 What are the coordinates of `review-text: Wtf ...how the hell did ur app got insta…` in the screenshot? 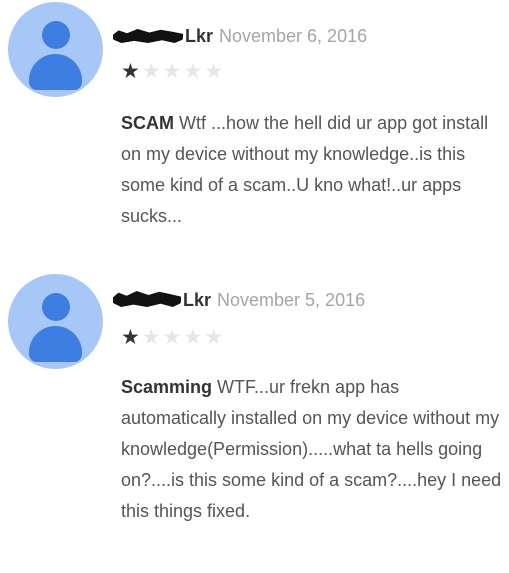 It's located at (305, 169).